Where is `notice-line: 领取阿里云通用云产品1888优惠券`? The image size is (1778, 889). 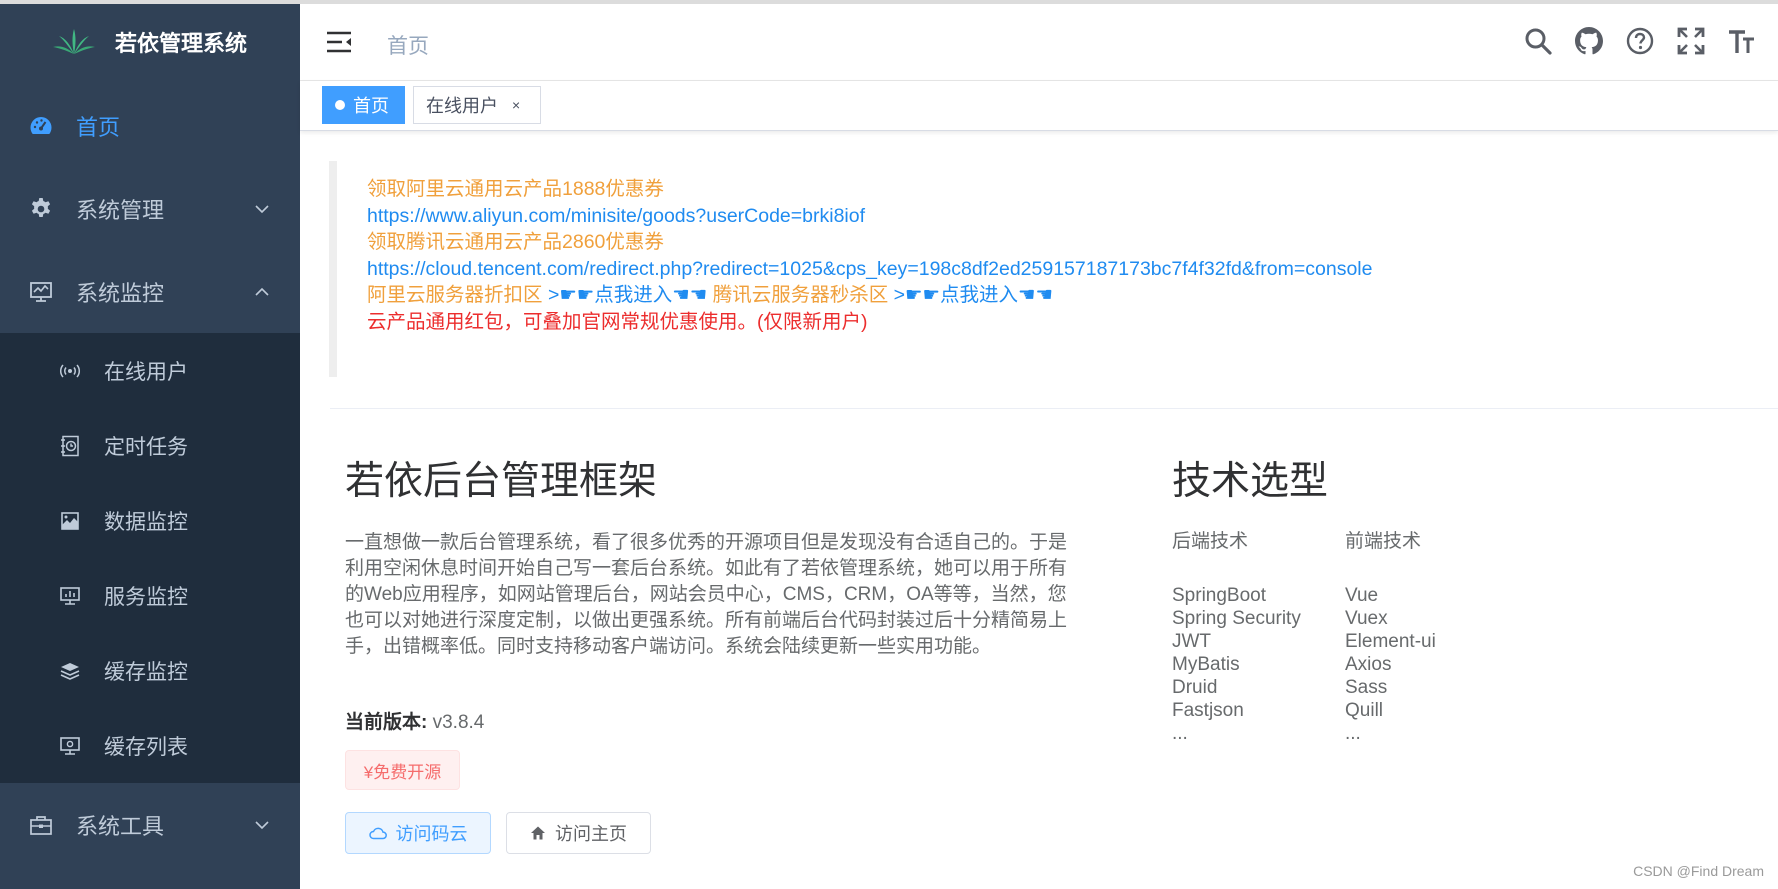
notice-line: 领取阿里云通用云产品1888优惠券 is located at coordinates (515, 189).